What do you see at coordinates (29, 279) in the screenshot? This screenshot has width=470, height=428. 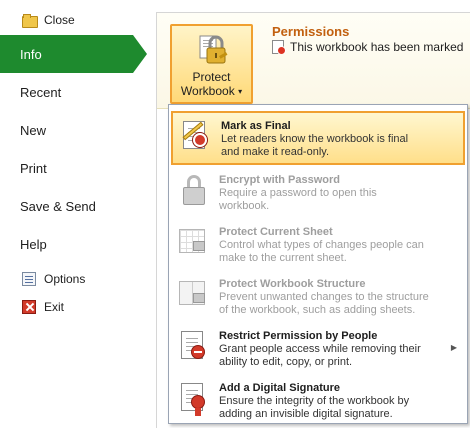 I see `options-icon` at bounding box center [29, 279].